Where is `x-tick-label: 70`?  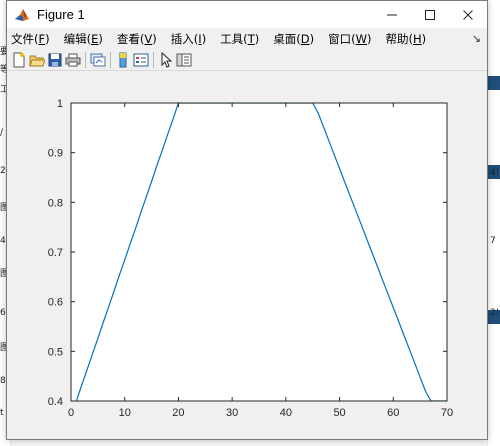 x-tick-label: 70 is located at coordinates (447, 413).